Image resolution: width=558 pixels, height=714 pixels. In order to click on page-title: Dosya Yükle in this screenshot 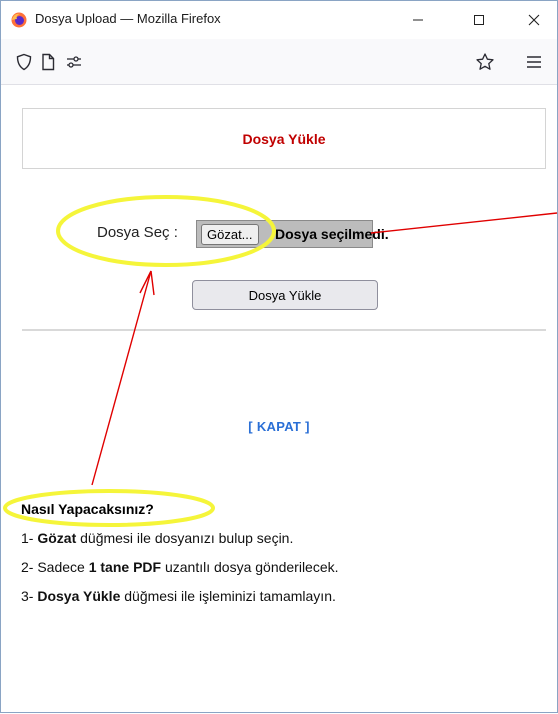, I will do `click(284, 138)`.